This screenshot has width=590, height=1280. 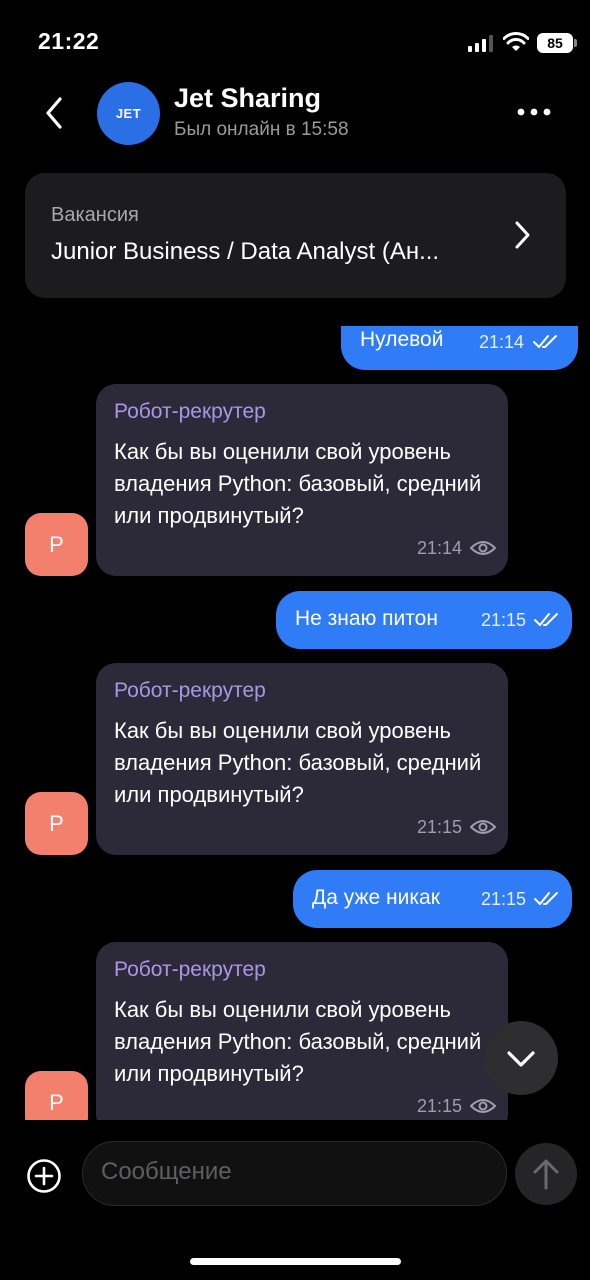 I want to click on last-seen-status: Был онлайн в 15:58, so click(x=261, y=129).